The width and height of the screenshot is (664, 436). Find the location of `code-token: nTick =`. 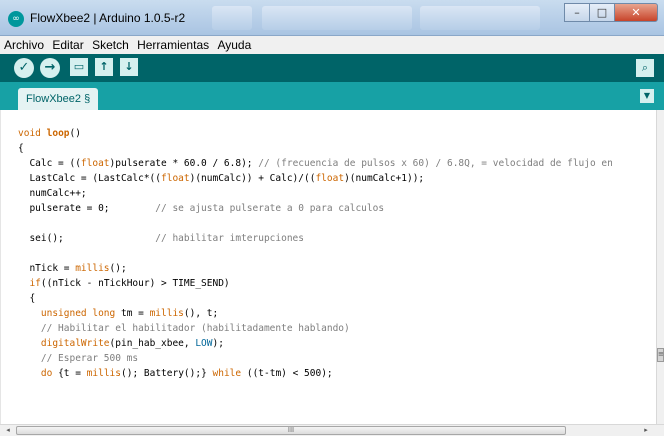

code-token: nTick = is located at coordinates (47, 268).